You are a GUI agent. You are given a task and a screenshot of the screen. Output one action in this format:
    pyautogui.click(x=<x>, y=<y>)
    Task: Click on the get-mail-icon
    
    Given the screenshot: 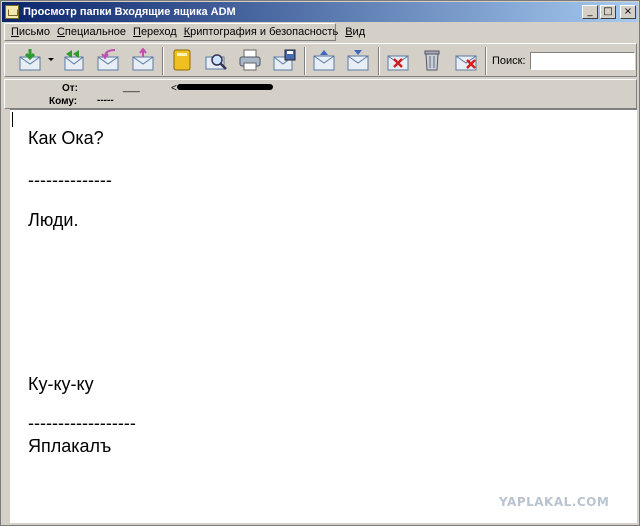 What is the action you would take?
    pyautogui.click(x=30, y=60)
    